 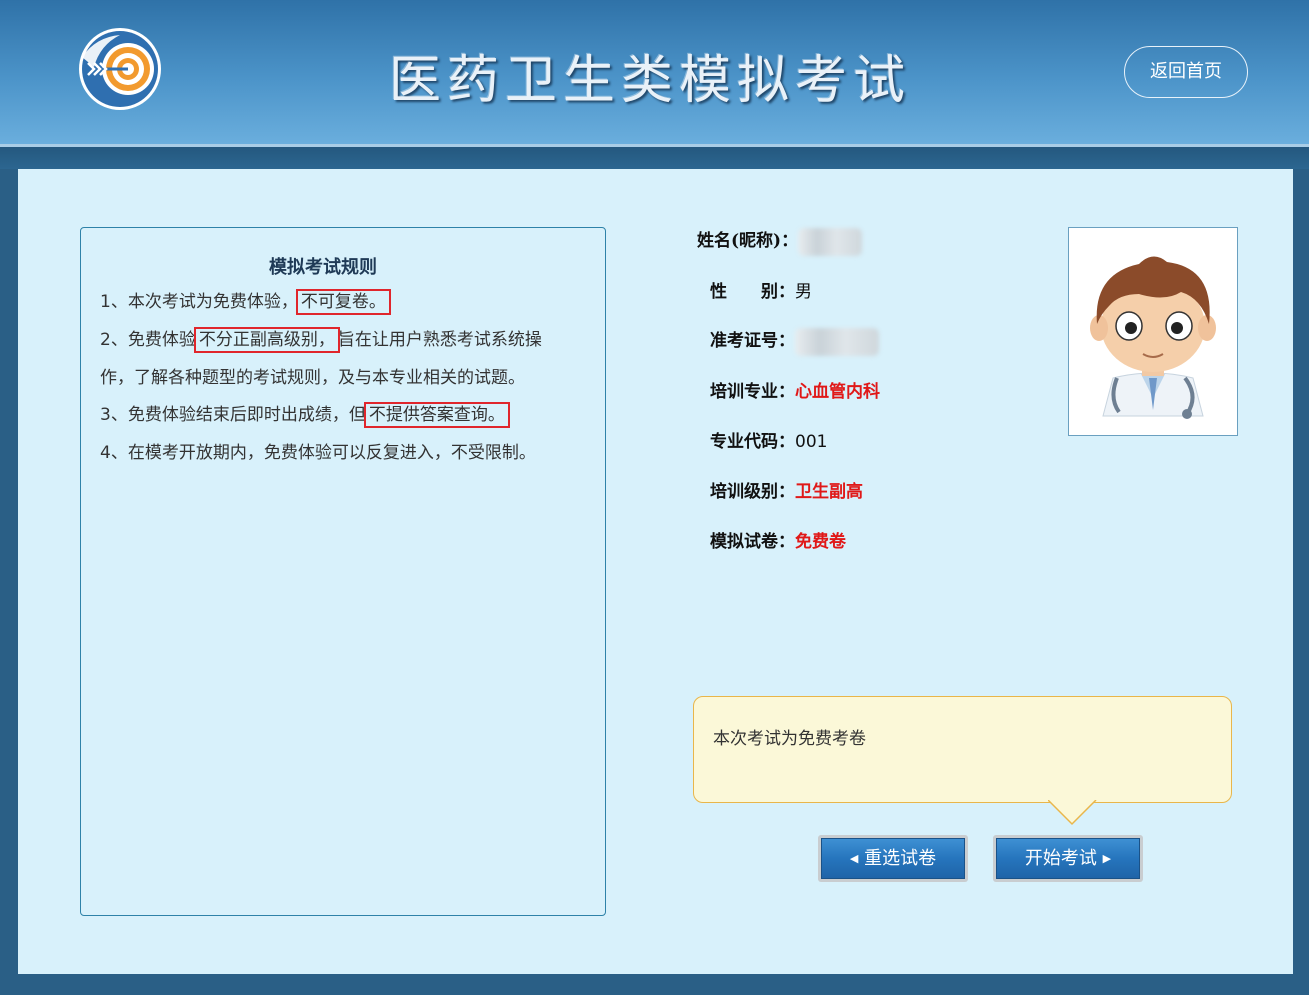 I want to click on chevron-right-icon: ▶, so click(x=1107, y=858).